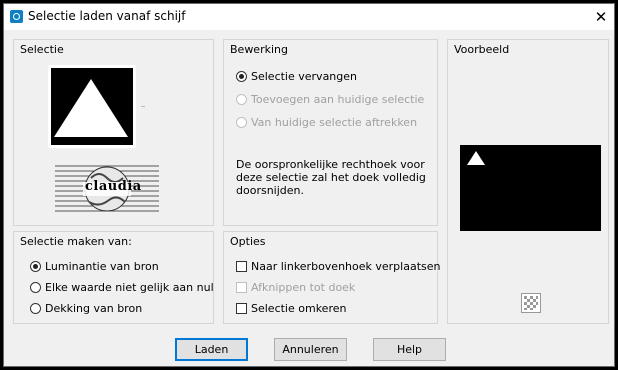 This screenshot has height=370, width=618. I want to click on radio-add-to-selection: Toevoegen aan huidige selectie, so click(330, 99).